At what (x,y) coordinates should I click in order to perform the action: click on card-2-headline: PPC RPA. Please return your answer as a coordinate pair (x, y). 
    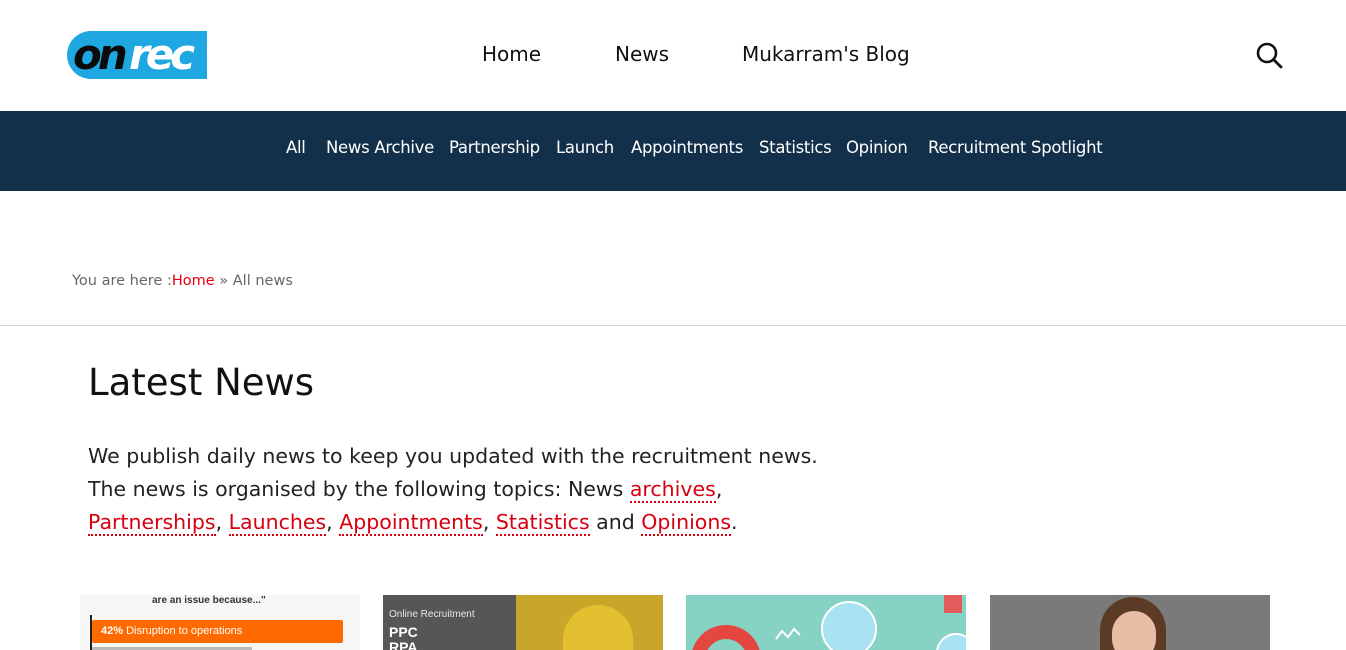
    Looking at the image, I should click on (403, 637).